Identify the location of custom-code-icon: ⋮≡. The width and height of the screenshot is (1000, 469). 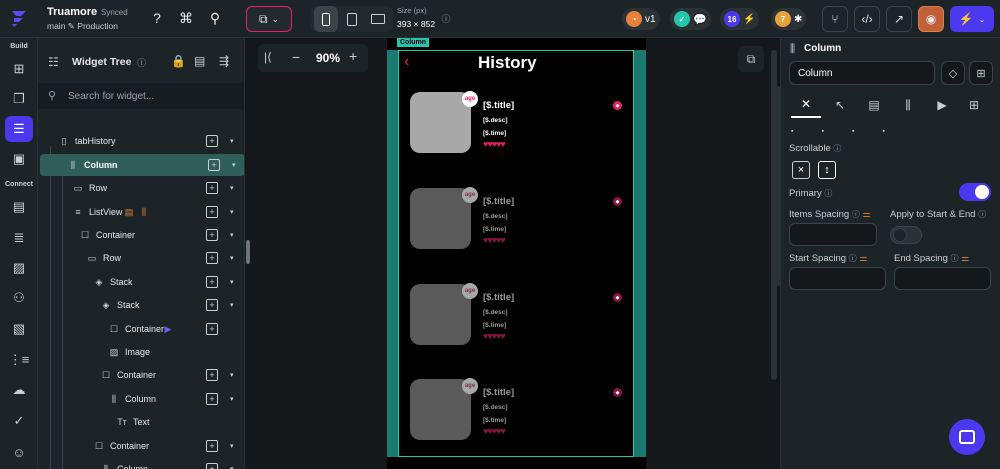
(19, 360).